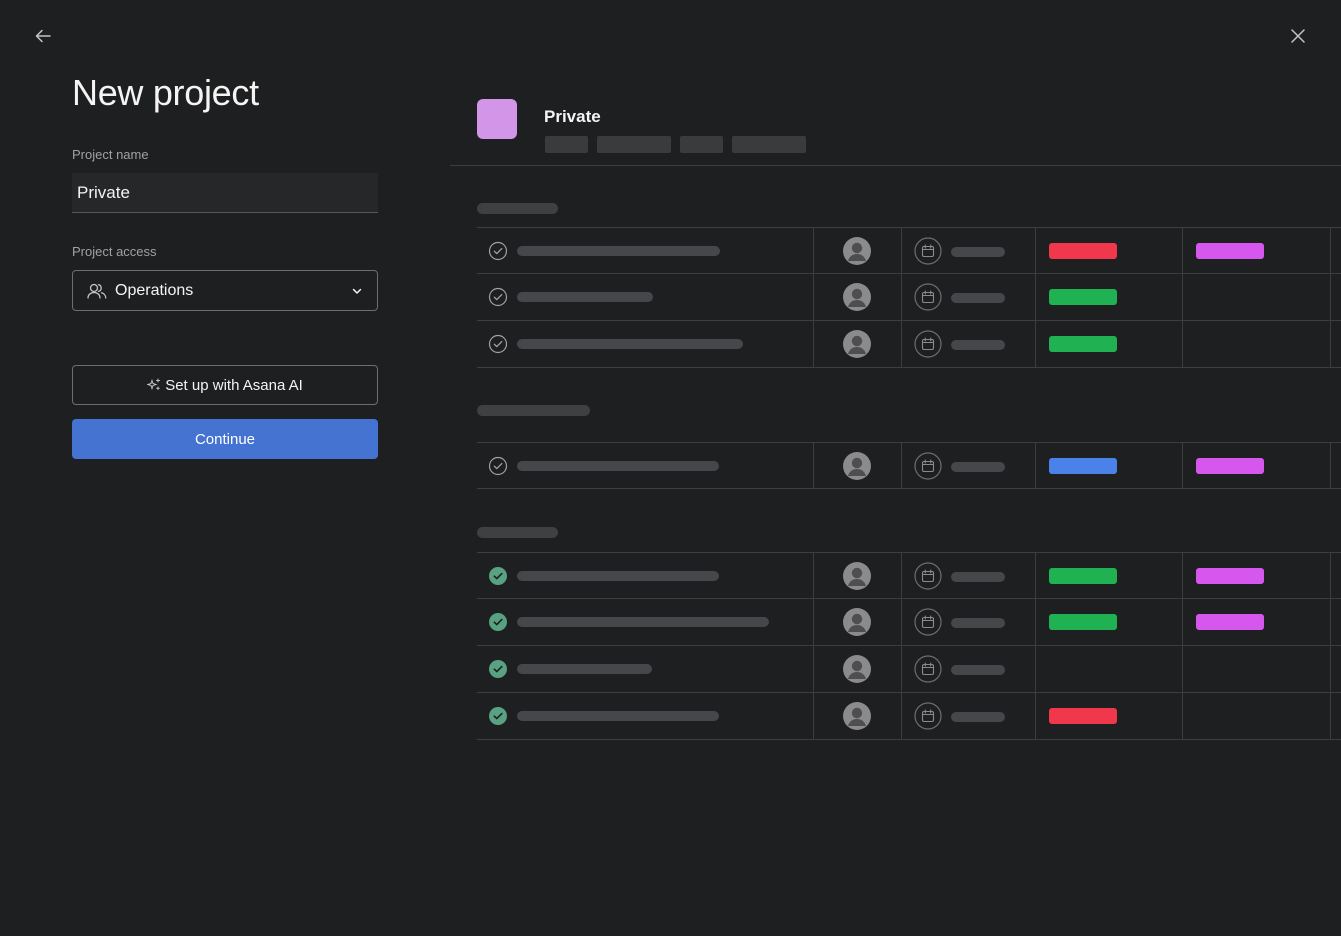 Image resolution: width=1341 pixels, height=936 pixels. I want to click on back-button, so click(43, 36).